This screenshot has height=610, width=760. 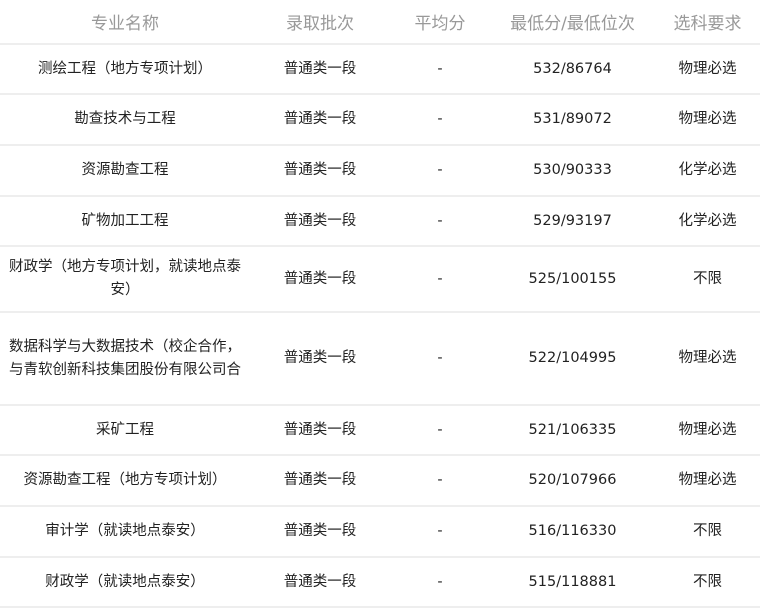 I want to click on min-score-rank-cell: 520/107966, so click(x=572, y=481).